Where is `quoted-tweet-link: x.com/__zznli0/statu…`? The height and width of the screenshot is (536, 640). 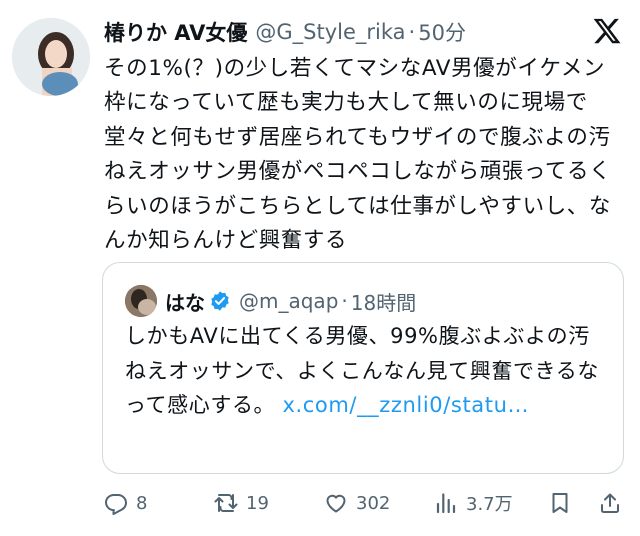 quoted-tweet-link: x.com/__zznli0/statu… is located at coordinates (405, 405).